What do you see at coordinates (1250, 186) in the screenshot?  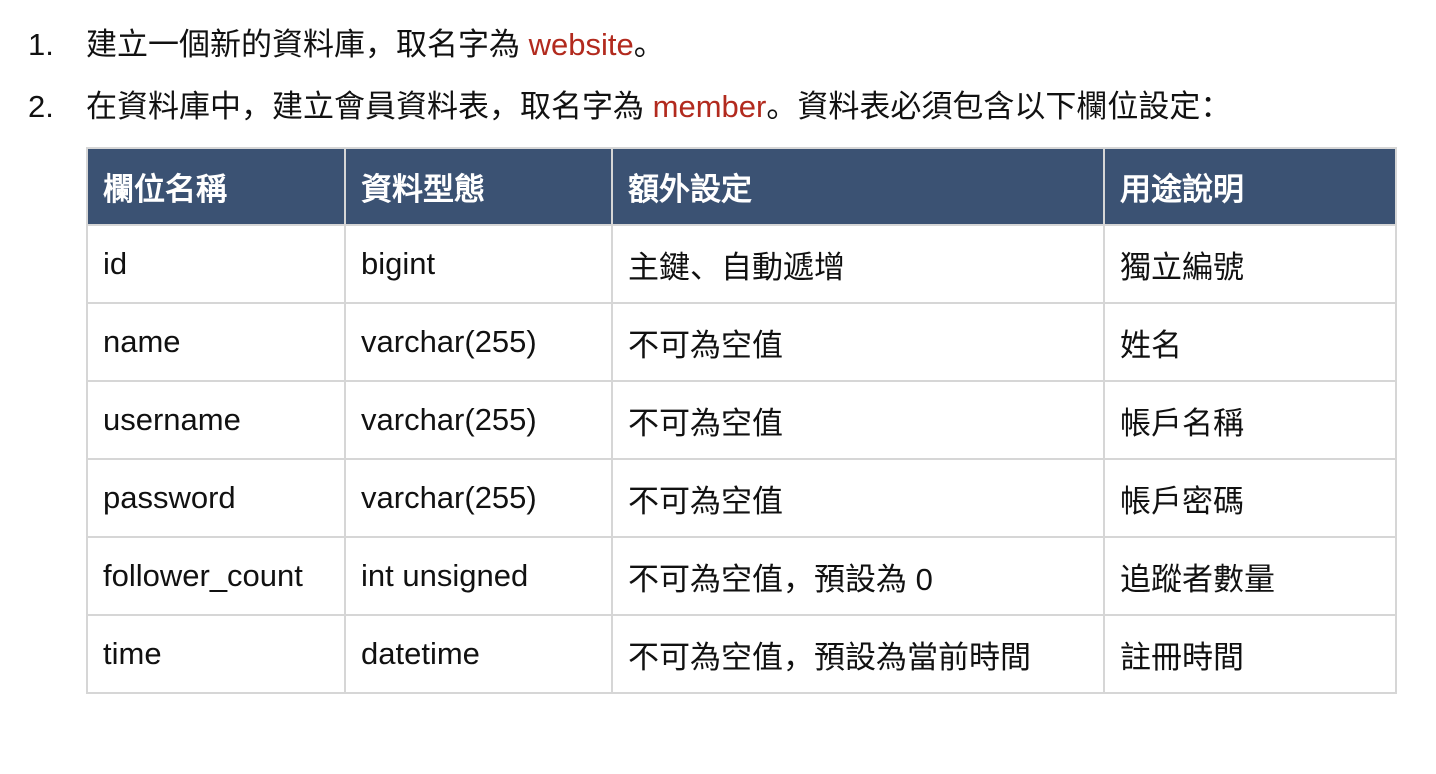 I see `header-purpose: 用途說明` at bounding box center [1250, 186].